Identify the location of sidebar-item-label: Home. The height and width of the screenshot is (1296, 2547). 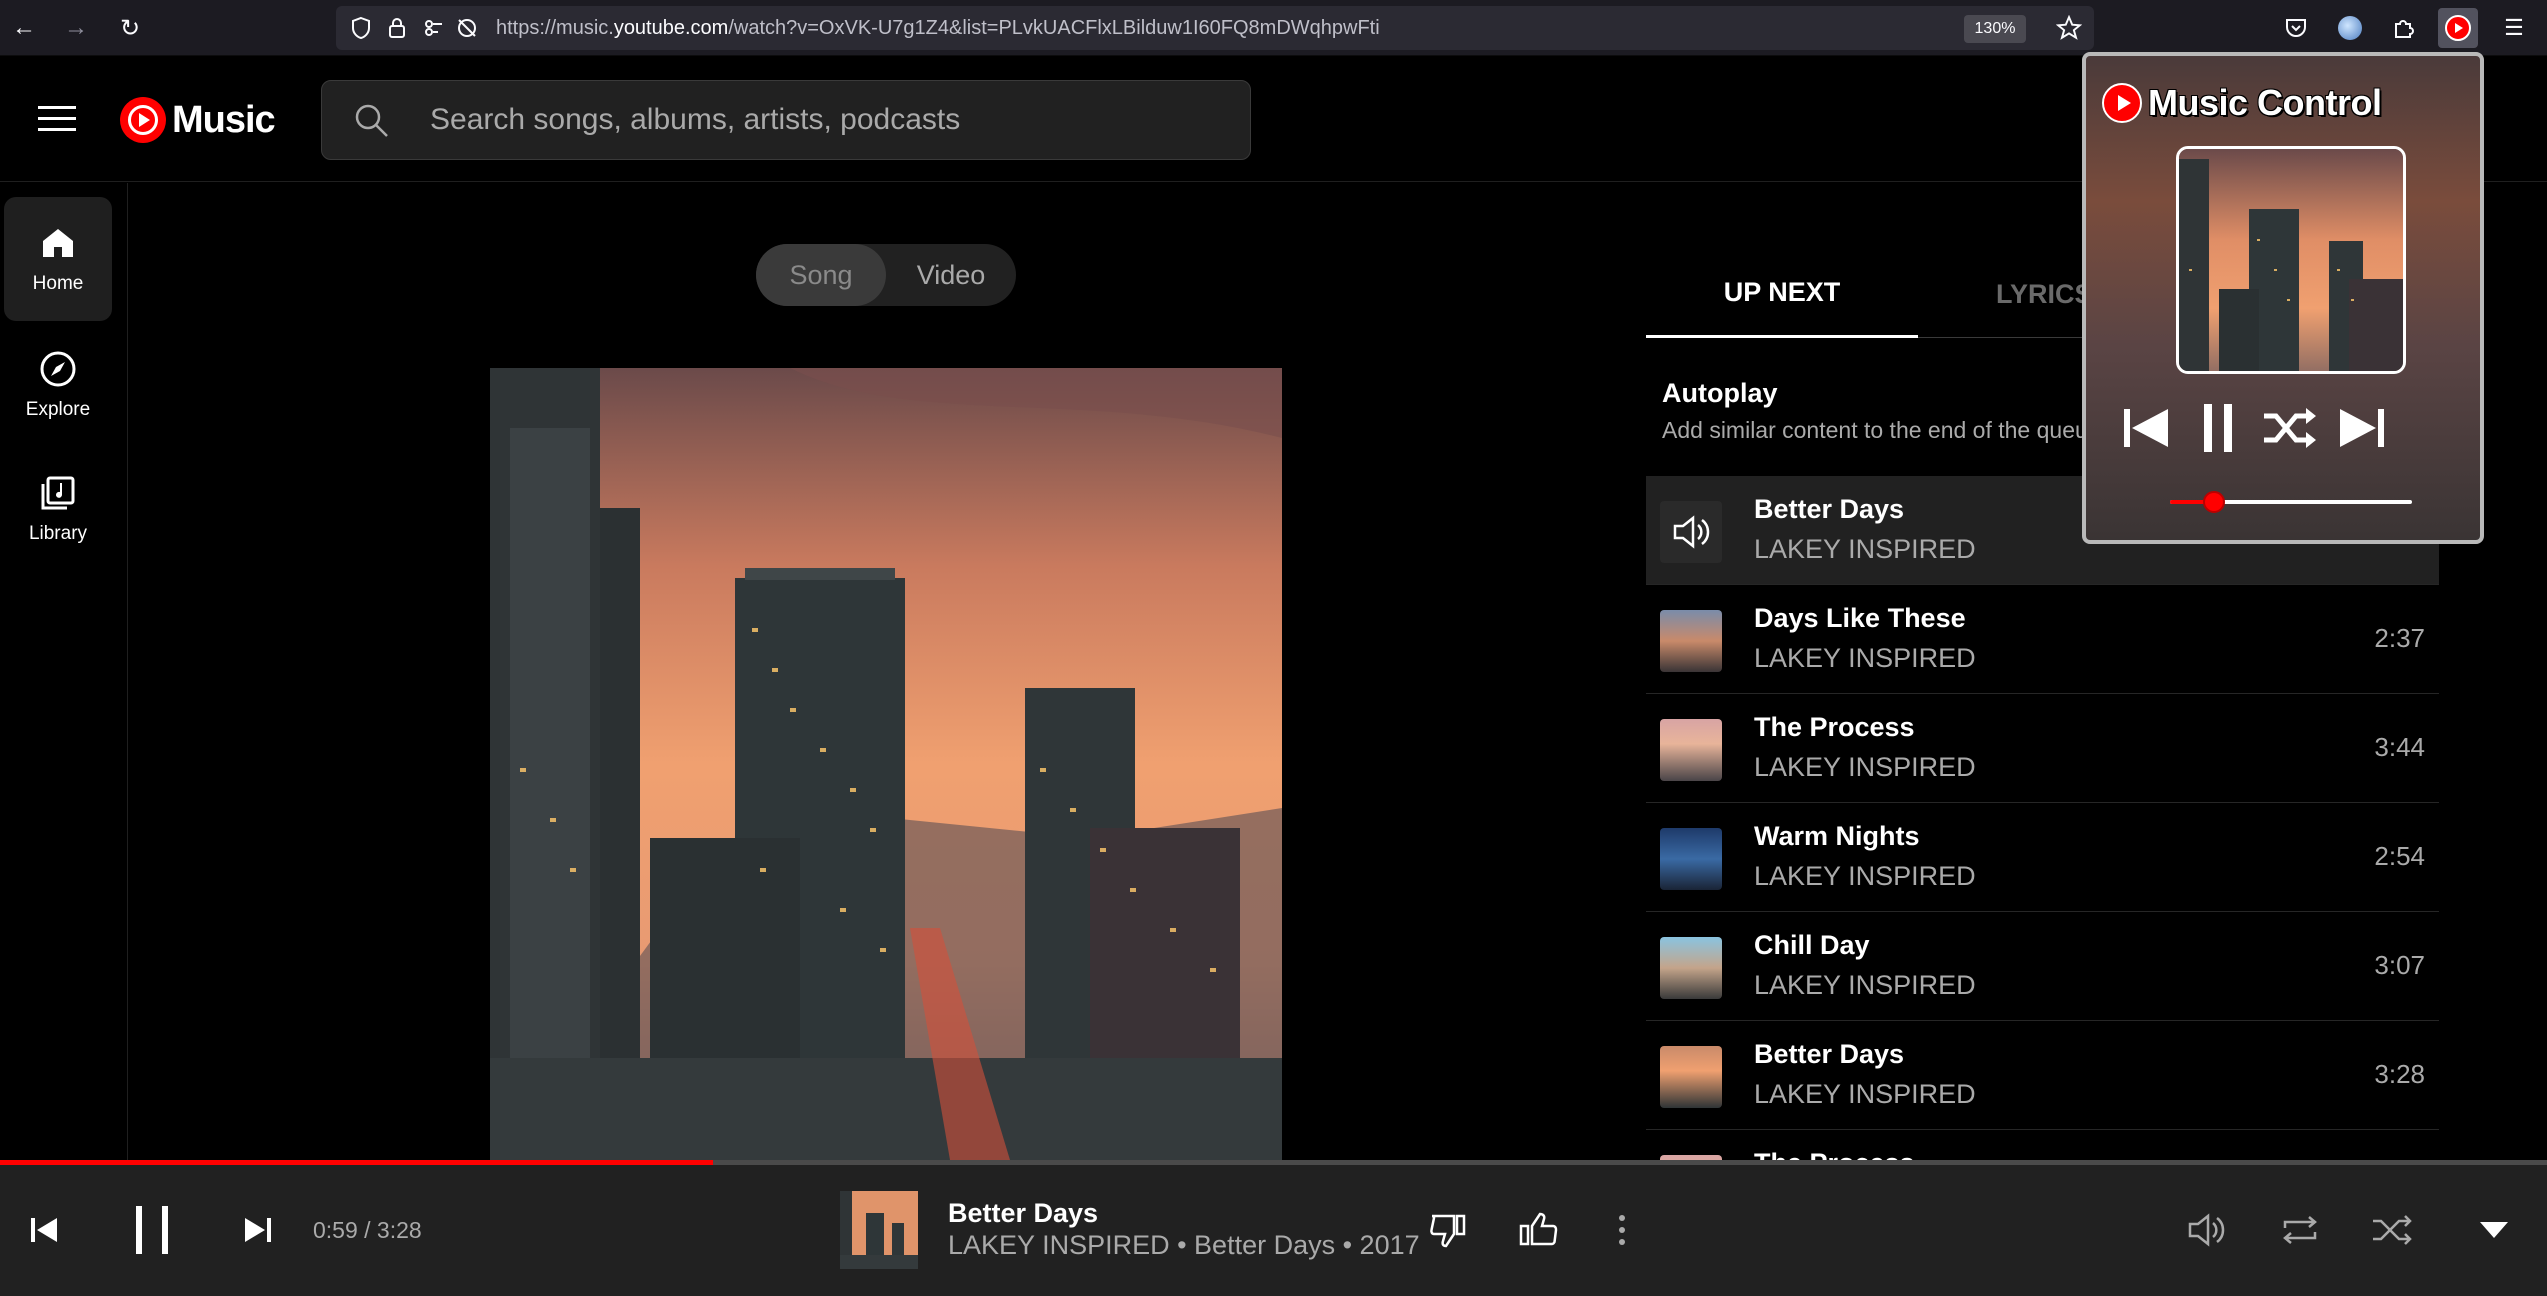
(58, 283).